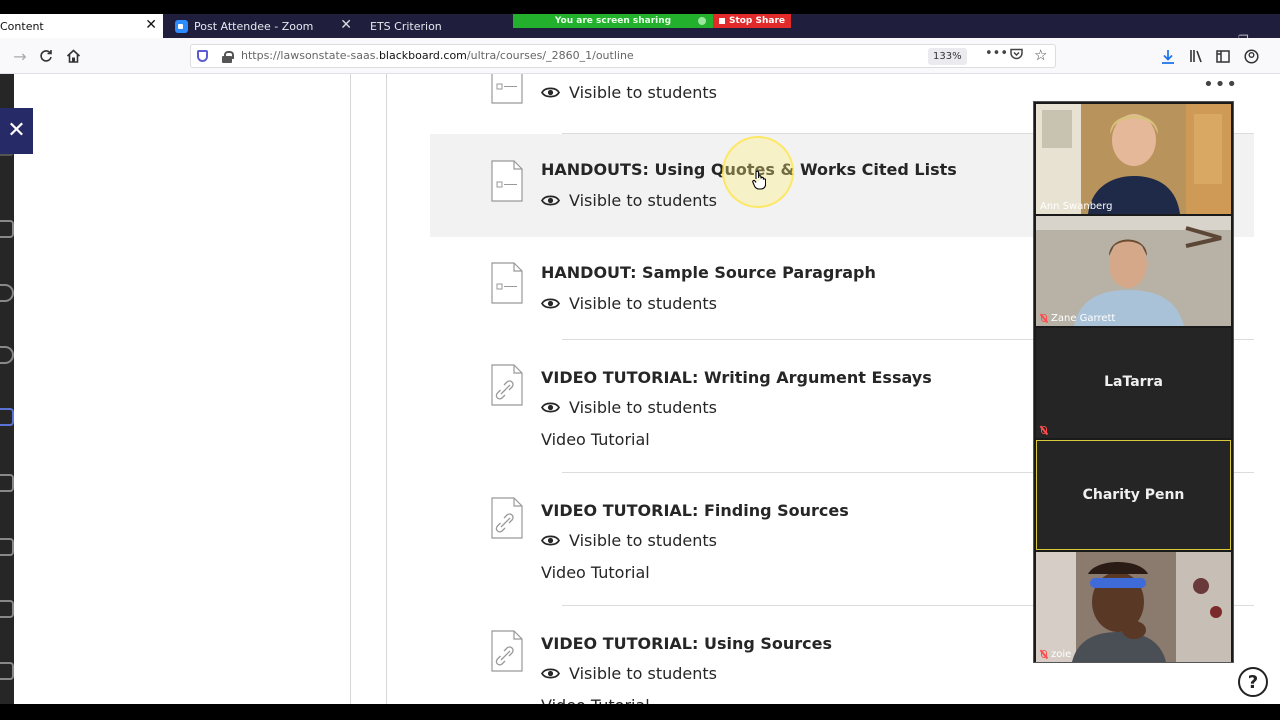 This screenshot has height=720, width=1280. I want to click on tab-content: Content ✕, so click(81, 26).